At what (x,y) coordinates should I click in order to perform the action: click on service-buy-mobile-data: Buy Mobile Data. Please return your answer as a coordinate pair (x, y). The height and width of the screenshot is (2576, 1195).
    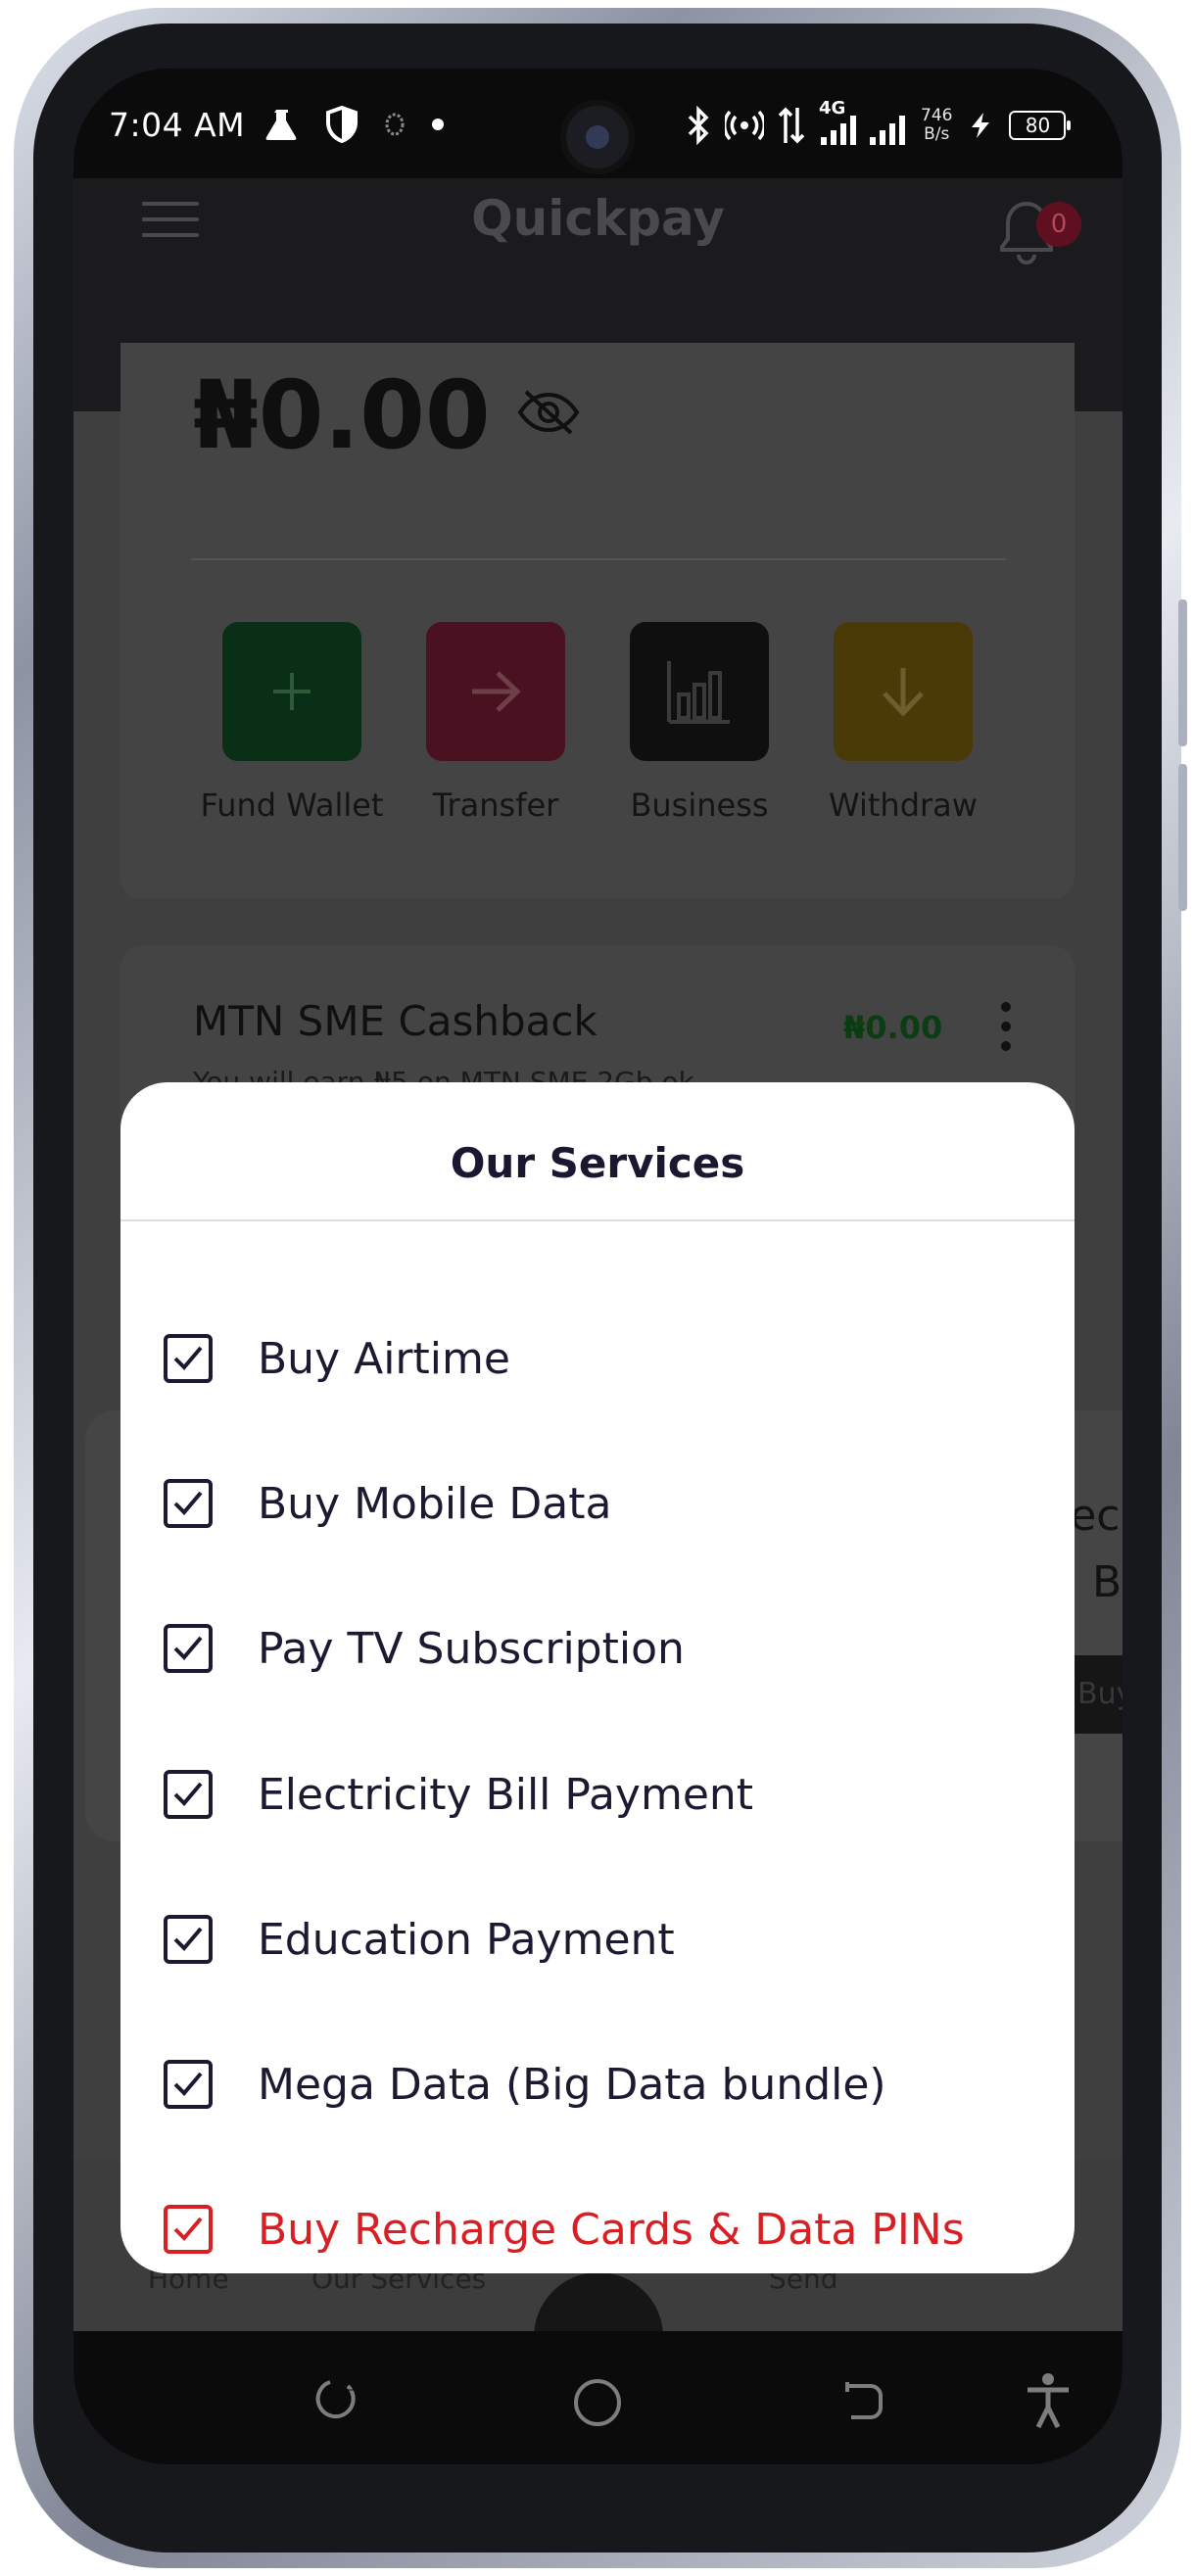
    Looking at the image, I should click on (387, 1504).